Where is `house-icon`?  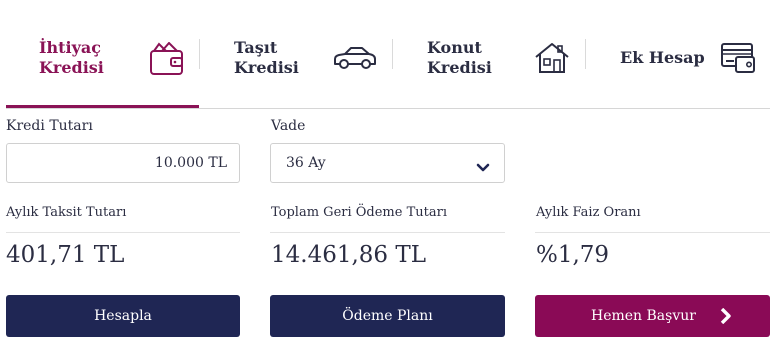
house-icon is located at coordinates (552, 60).